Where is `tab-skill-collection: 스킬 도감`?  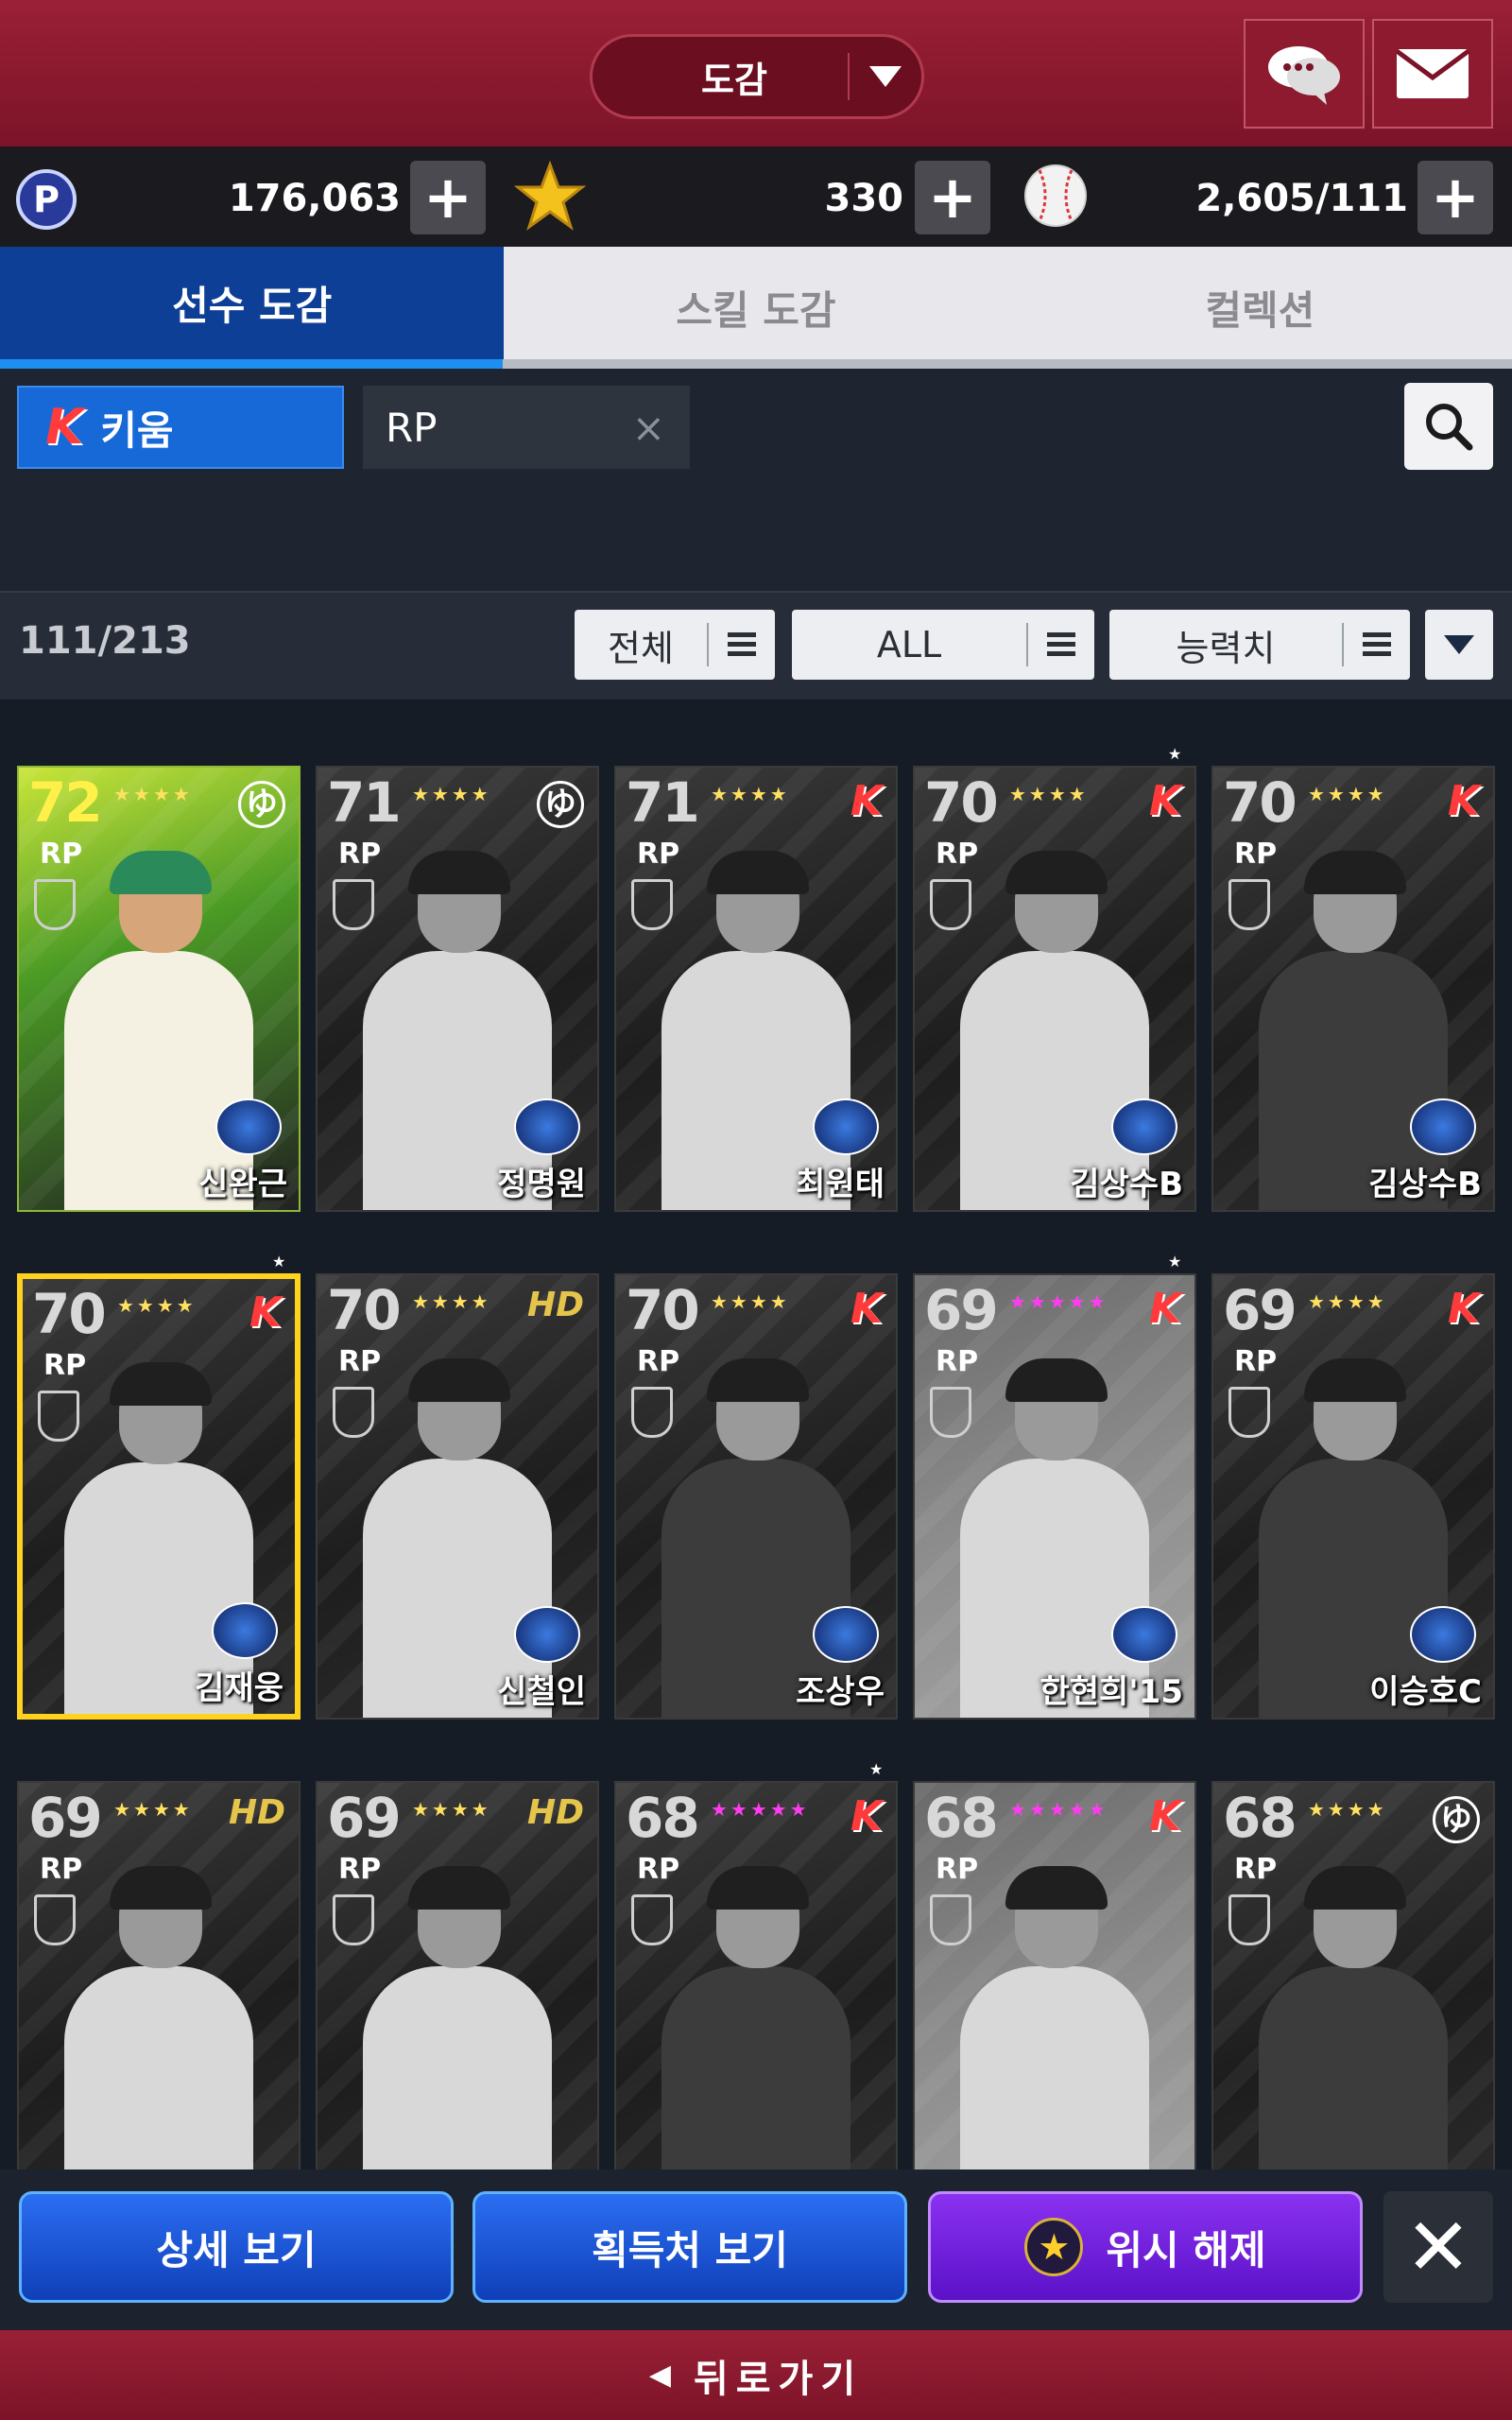
tab-skill-collection: 스킬 도감 is located at coordinates (756, 308).